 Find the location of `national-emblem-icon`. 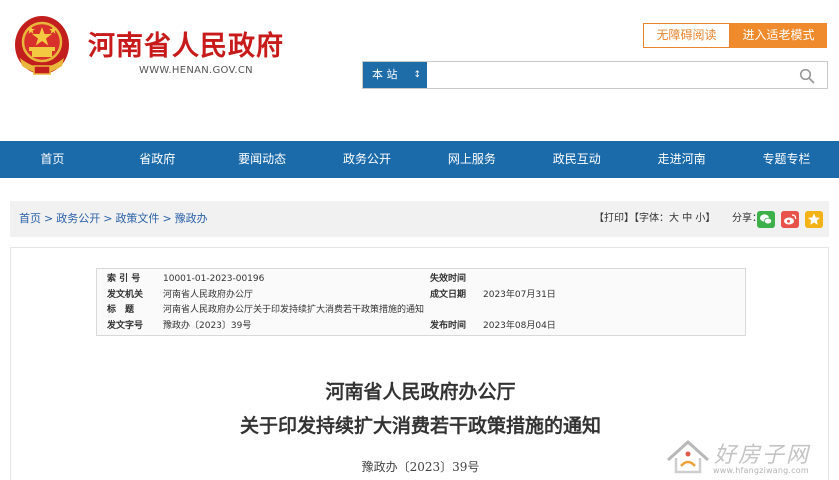

national-emblem-icon is located at coordinates (42, 45).